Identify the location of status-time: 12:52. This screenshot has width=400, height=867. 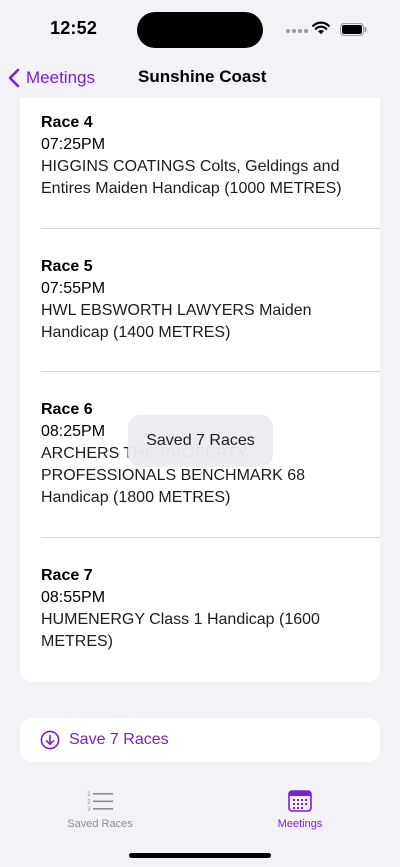
(74, 28).